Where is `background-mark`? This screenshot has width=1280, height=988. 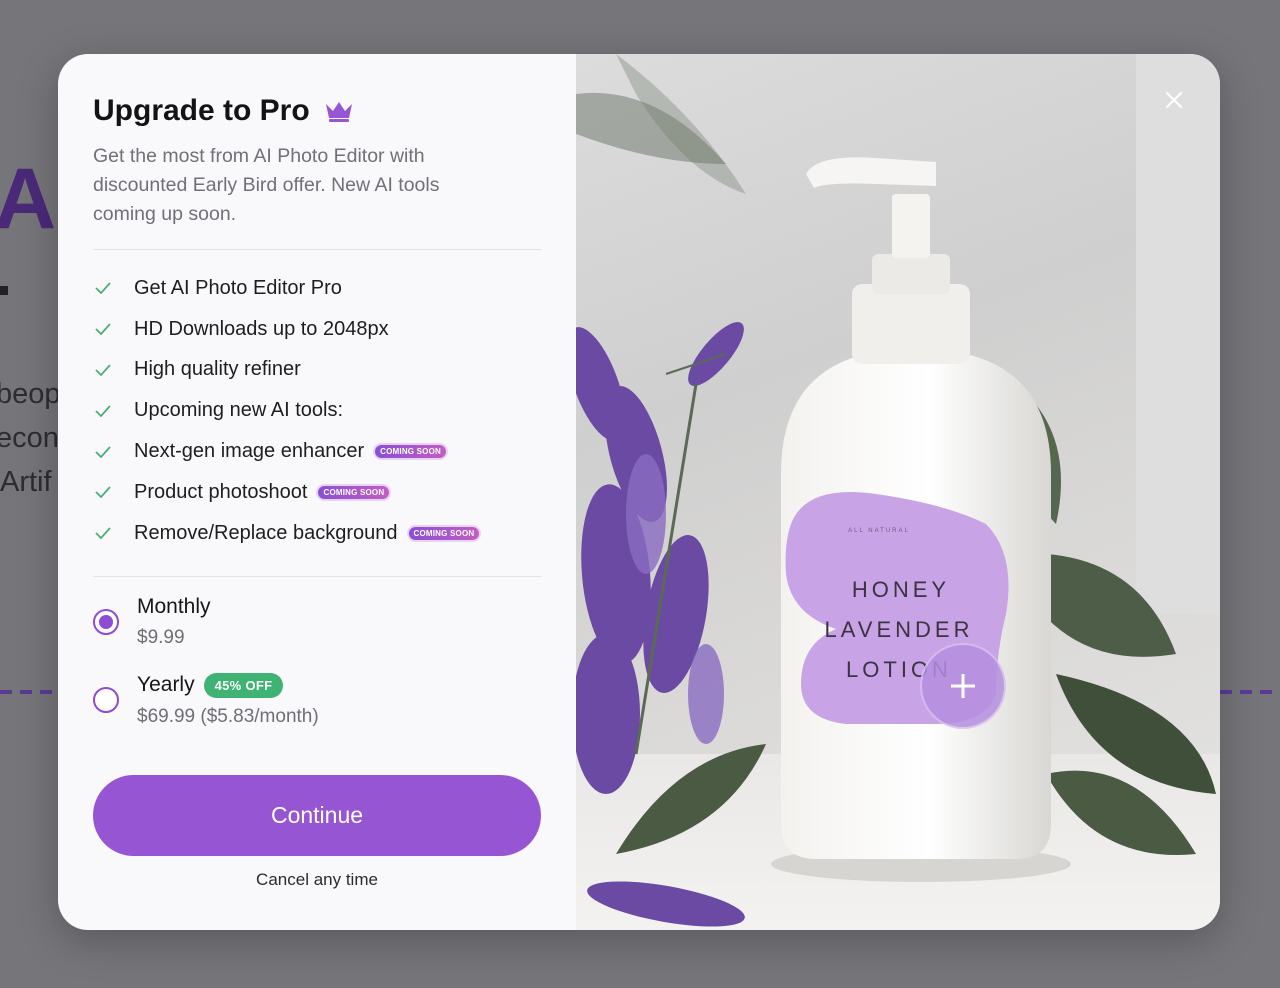 background-mark is located at coordinates (4, 290).